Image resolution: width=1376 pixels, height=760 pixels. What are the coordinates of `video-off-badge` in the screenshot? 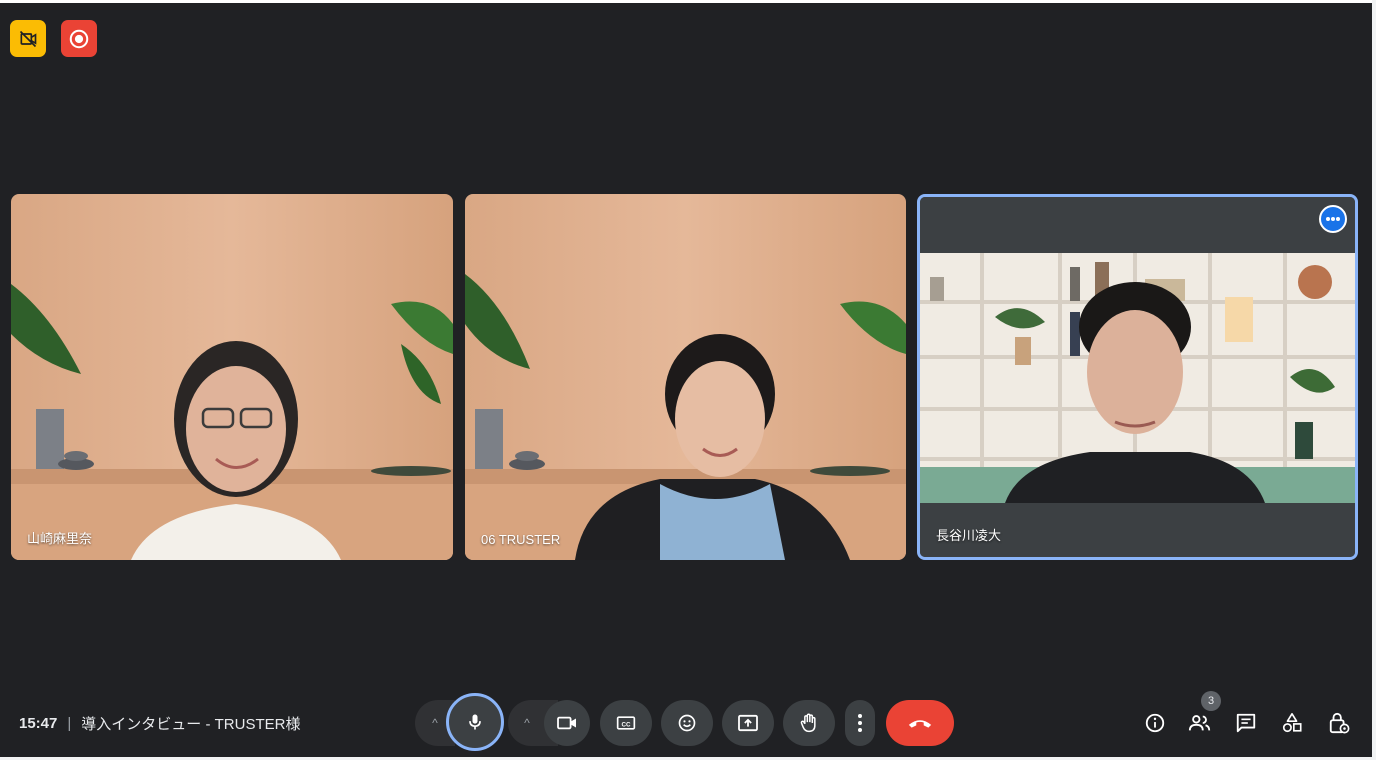 It's located at (28, 38).